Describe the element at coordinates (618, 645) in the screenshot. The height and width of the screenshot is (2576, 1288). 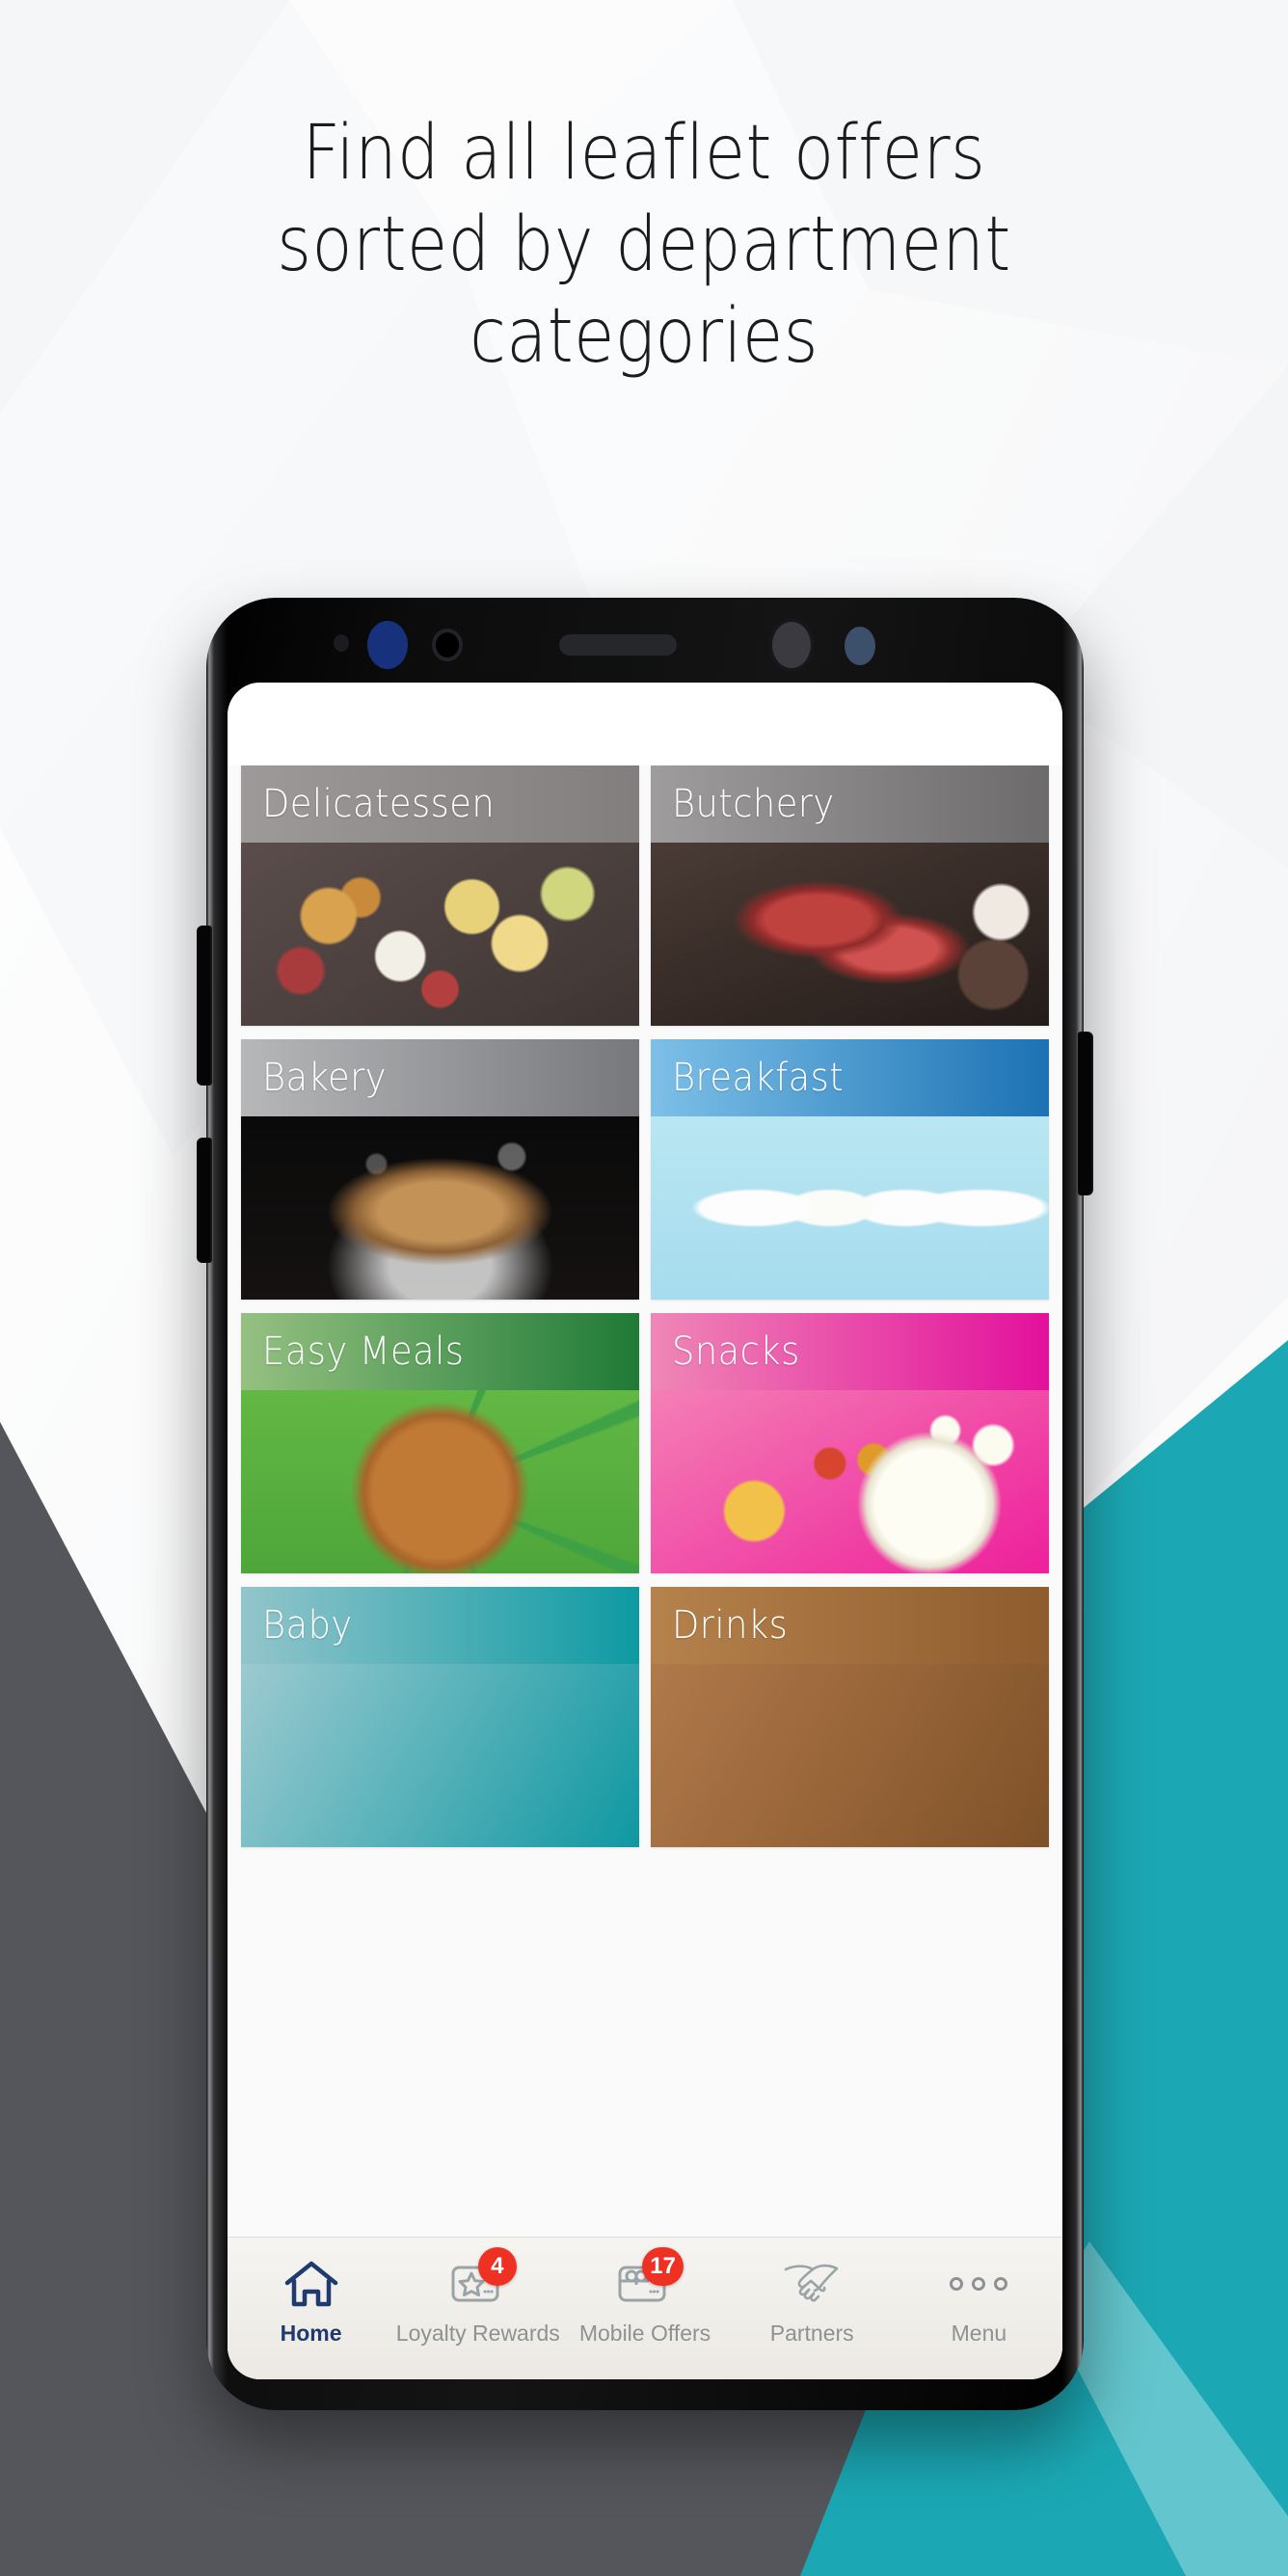
I see `earpiece-speaker-icon` at that location.